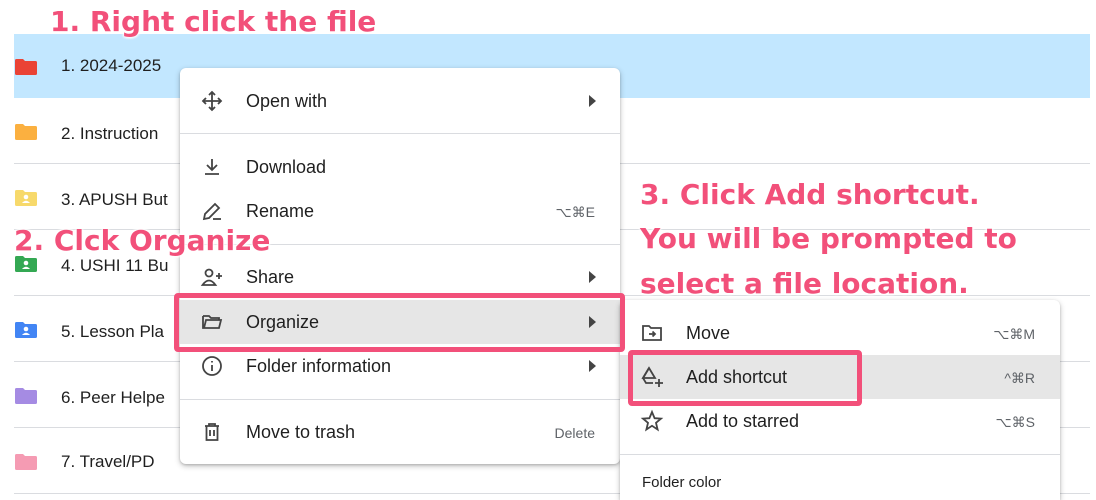 The image size is (1096, 500). I want to click on step3-annotation-line2: You will be prompted to, so click(828, 238).